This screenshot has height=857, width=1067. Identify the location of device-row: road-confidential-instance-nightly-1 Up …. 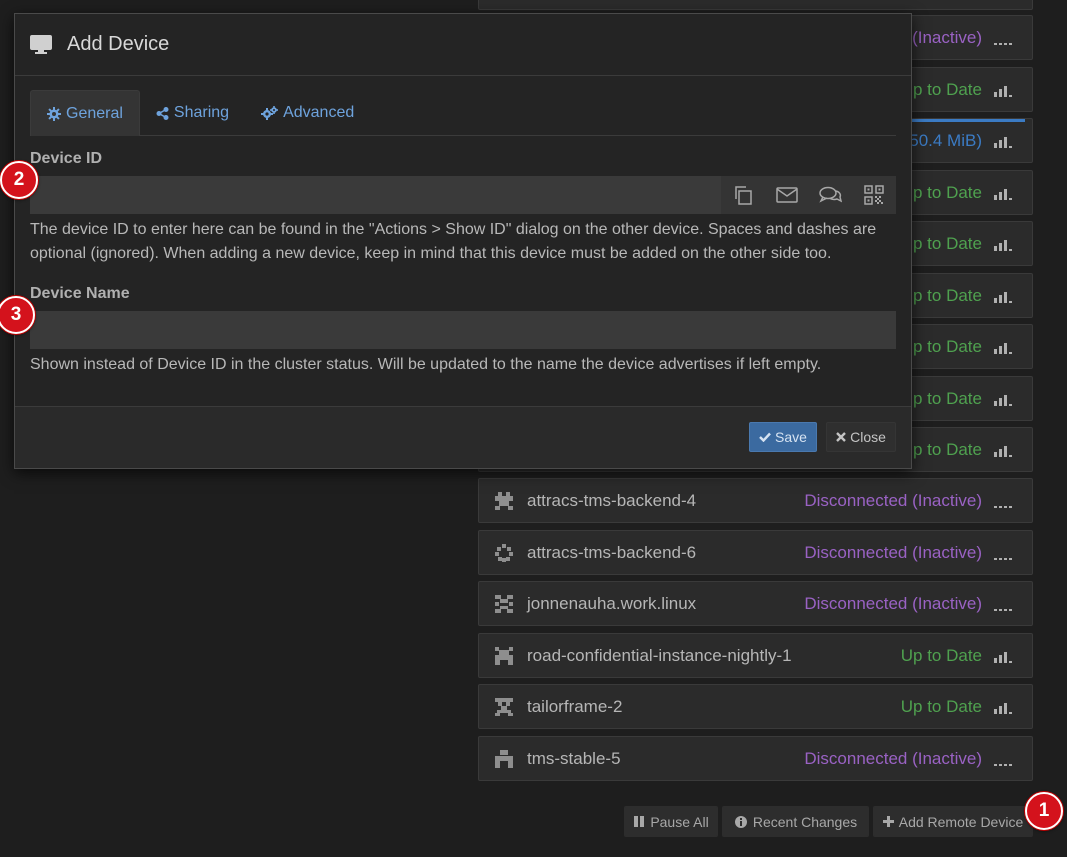
(755, 655).